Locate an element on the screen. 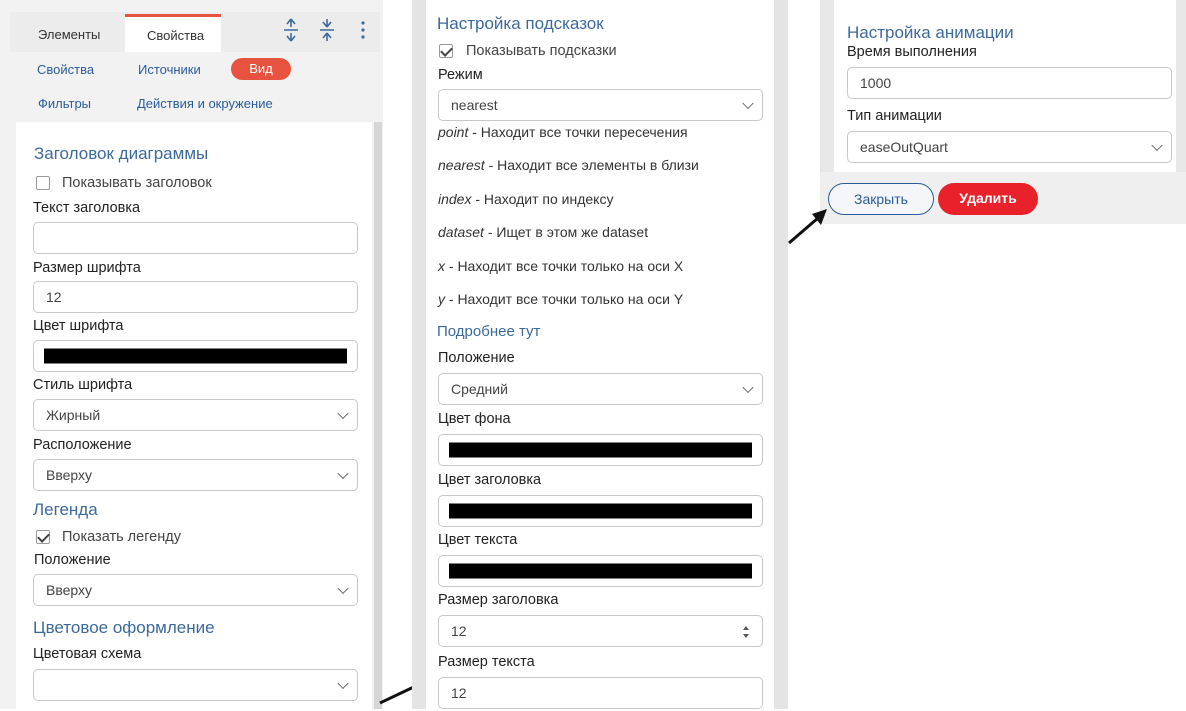  font-size-label: Размер шрифта is located at coordinates (87, 268).